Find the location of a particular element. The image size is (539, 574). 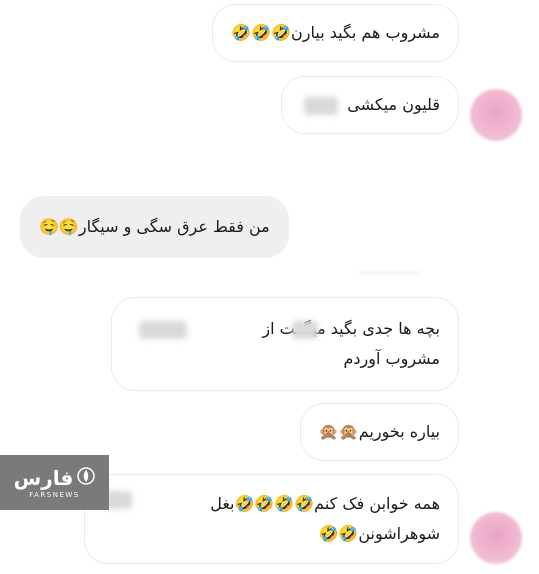

message-bubble: همه خوابن فک کنم🤣🤣🤣🤣بغل شوهراشونن🤣🤣 is located at coordinates (271, 519).